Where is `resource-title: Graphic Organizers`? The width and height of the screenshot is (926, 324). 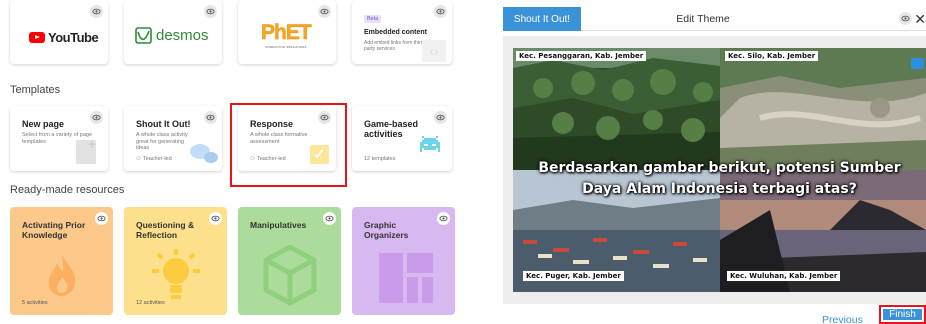 resource-title: Graphic Organizers is located at coordinates (386, 230).